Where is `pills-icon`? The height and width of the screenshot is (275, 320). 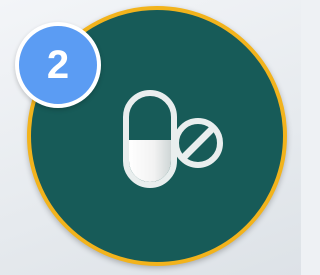
pills-icon is located at coordinates (175, 140).